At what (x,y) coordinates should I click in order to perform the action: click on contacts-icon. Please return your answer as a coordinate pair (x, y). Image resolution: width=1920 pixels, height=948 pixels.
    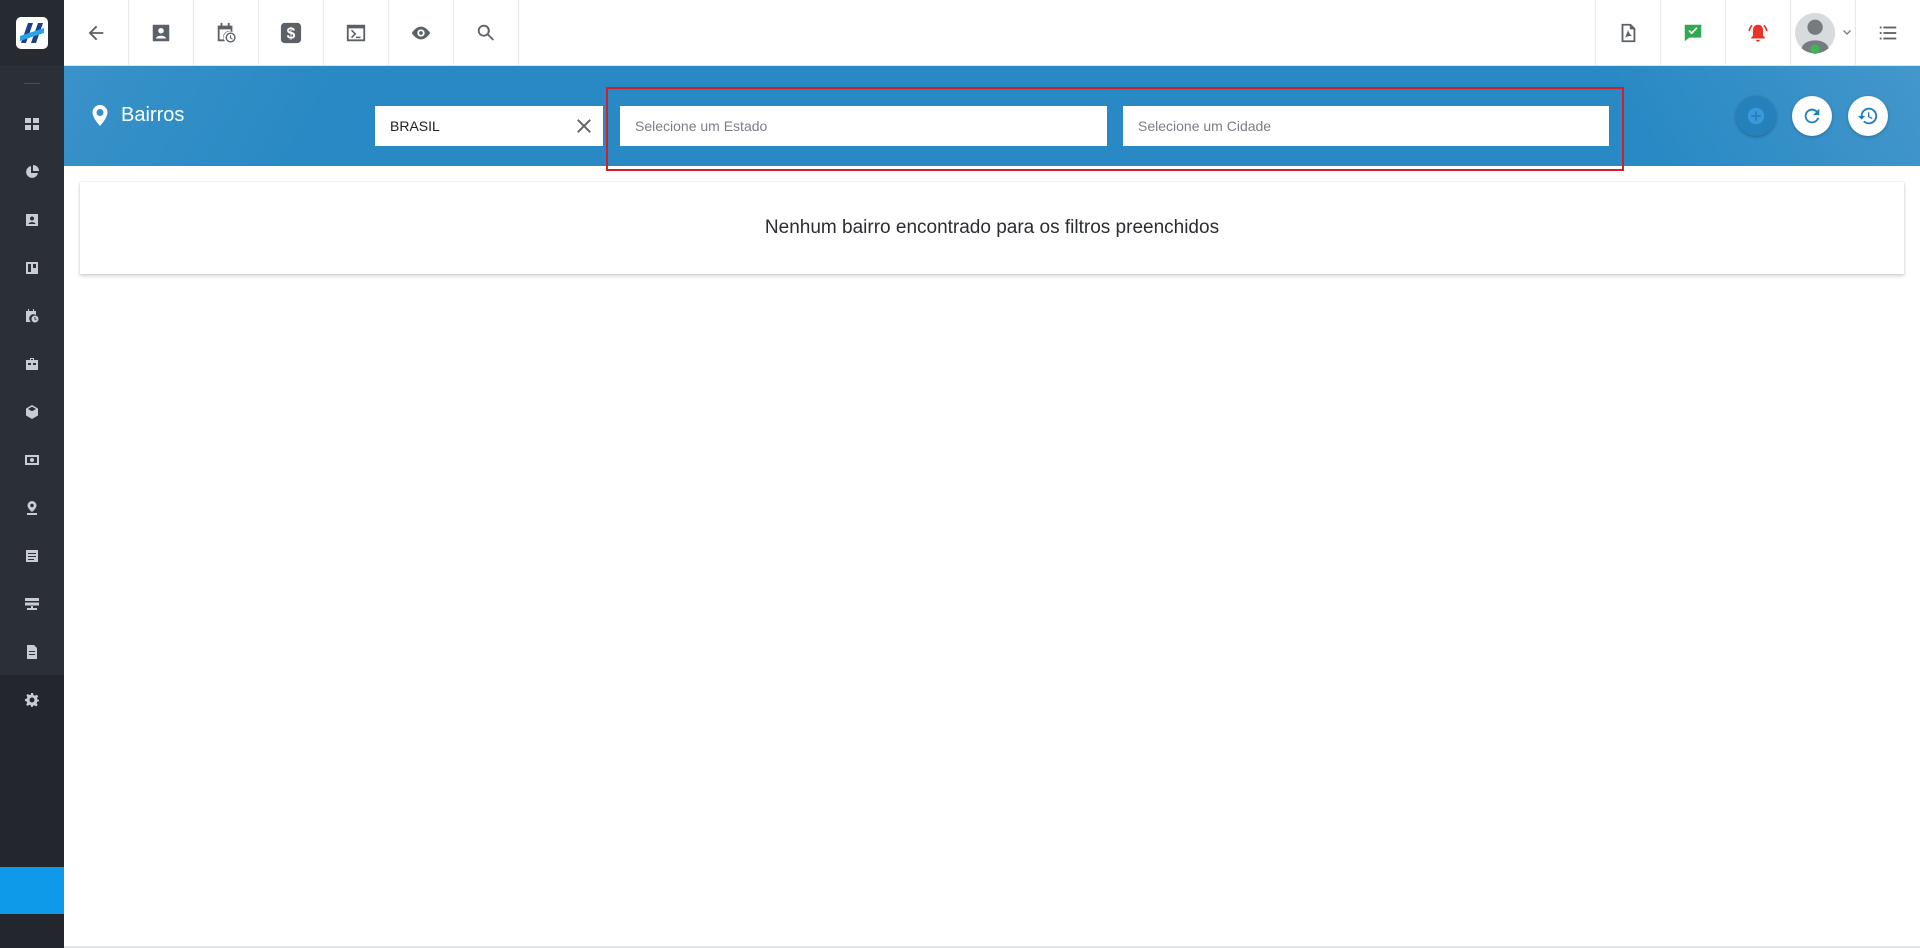
    Looking at the image, I should click on (32, 220).